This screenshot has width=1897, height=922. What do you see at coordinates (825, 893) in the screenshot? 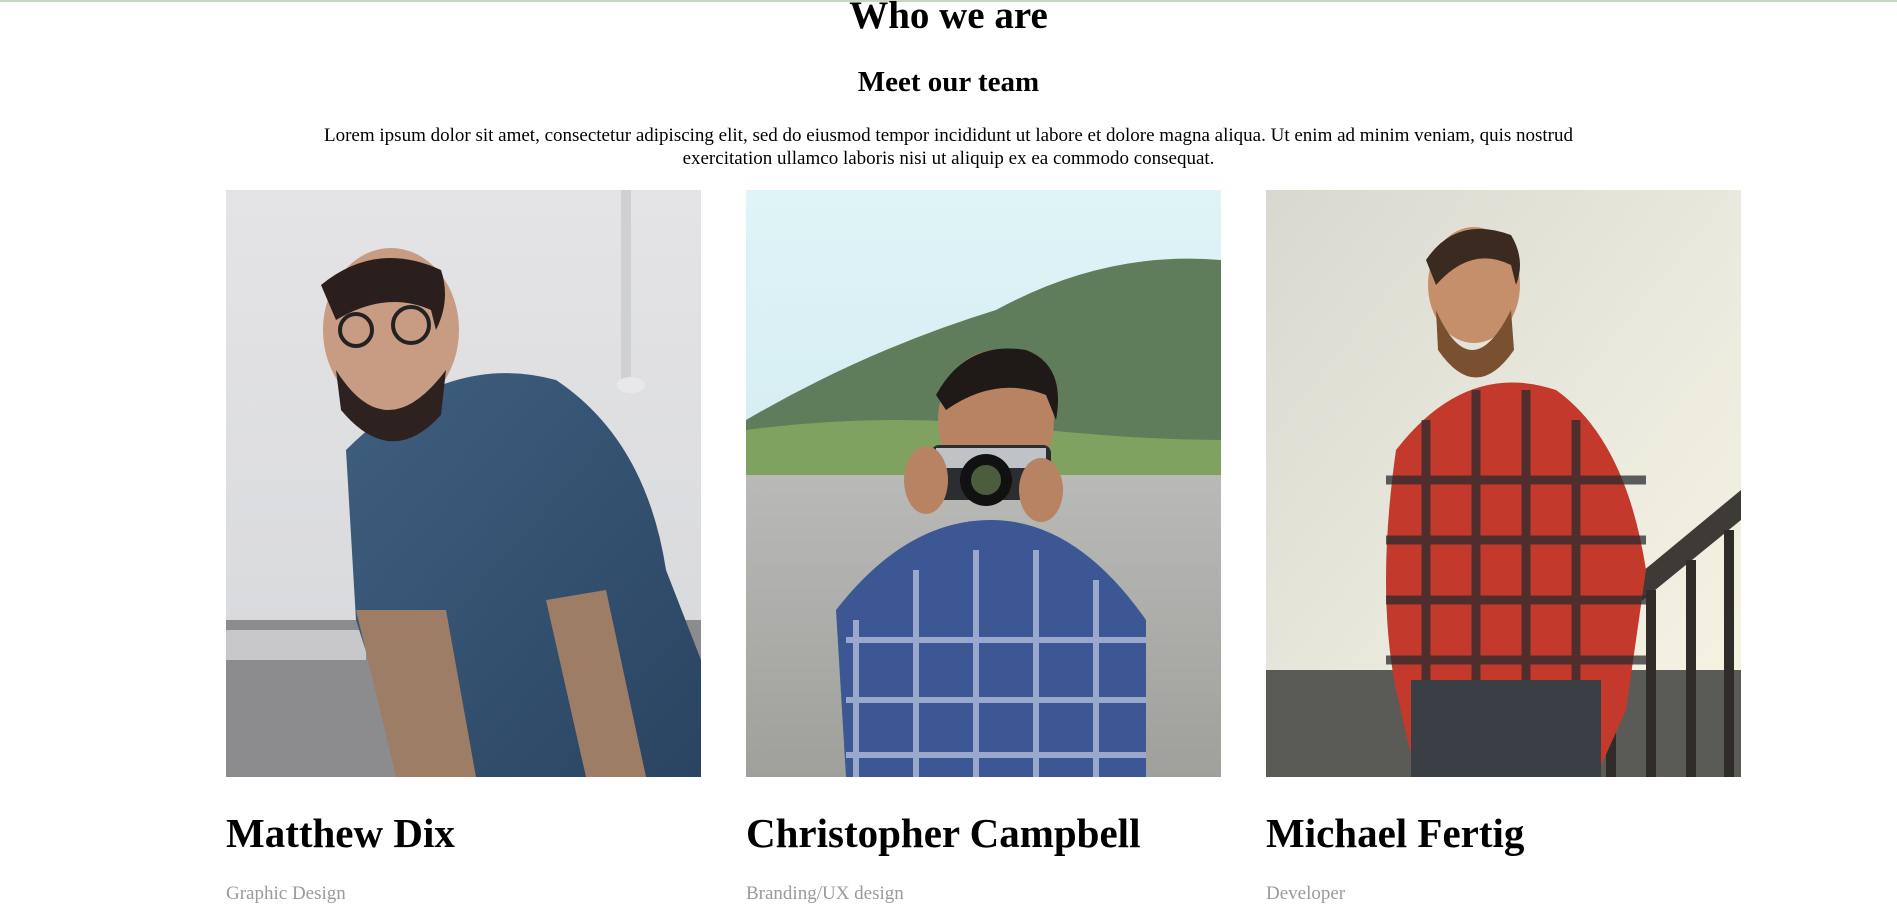
I see `member-role: Branding/UX design` at bounding box center [825, 893].